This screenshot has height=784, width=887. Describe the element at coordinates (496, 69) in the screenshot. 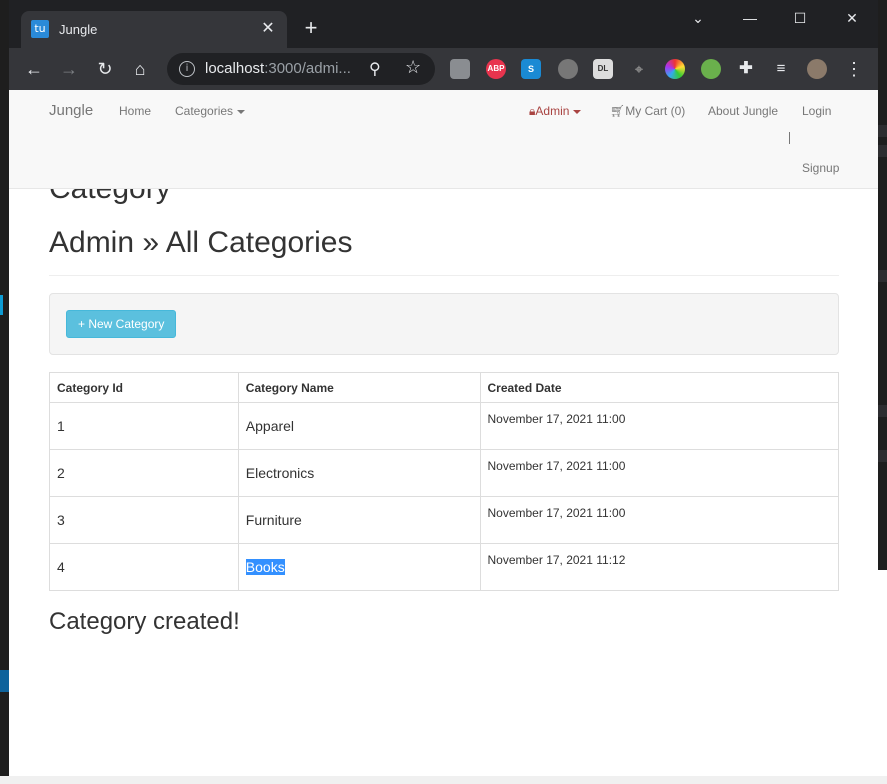

I see `abp-icon: ABP` at that location.